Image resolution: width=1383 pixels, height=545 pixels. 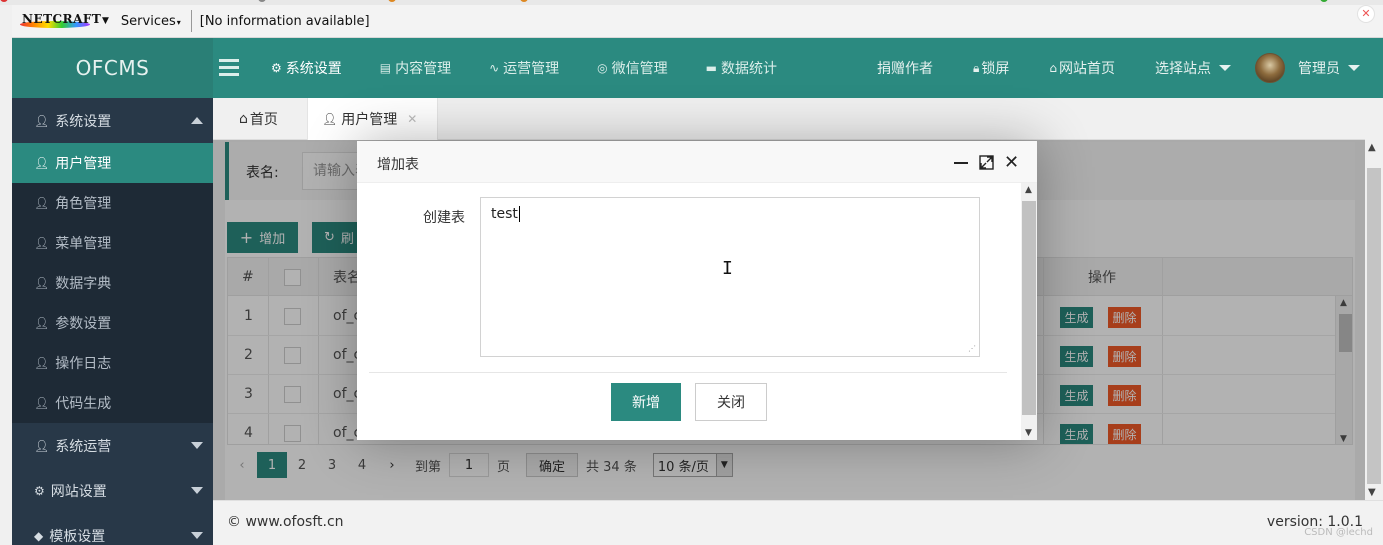 I want to click on admin-menu: 管理员, so click(x=1329, y=68).